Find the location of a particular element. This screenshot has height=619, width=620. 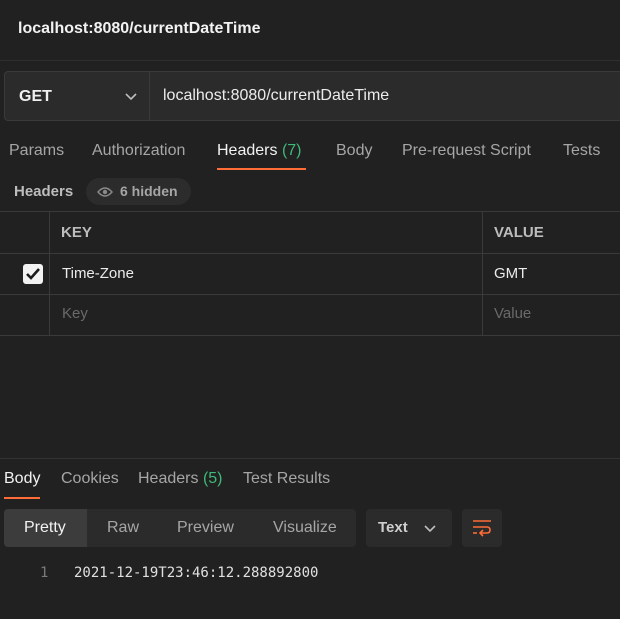

view-preview-button: Preview is located at coordinates (205, 528).